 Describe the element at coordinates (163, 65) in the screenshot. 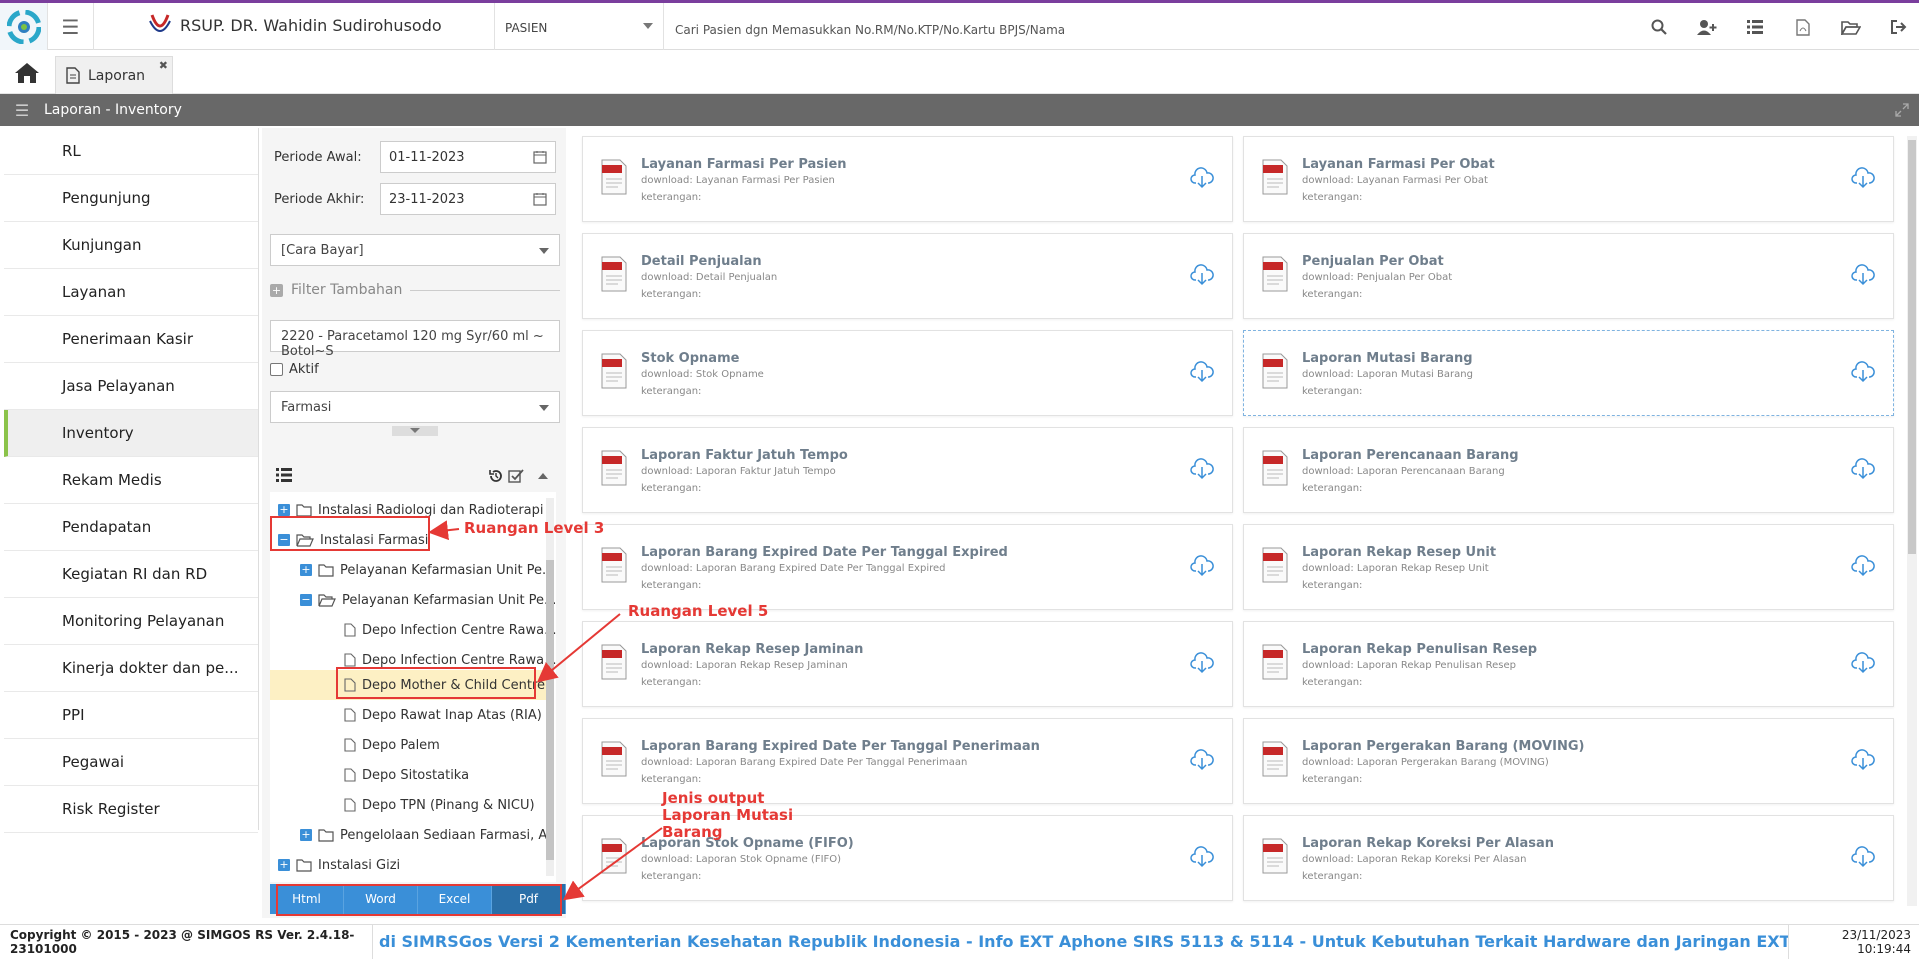

I see `close-tab-icon: ✖` at that location.